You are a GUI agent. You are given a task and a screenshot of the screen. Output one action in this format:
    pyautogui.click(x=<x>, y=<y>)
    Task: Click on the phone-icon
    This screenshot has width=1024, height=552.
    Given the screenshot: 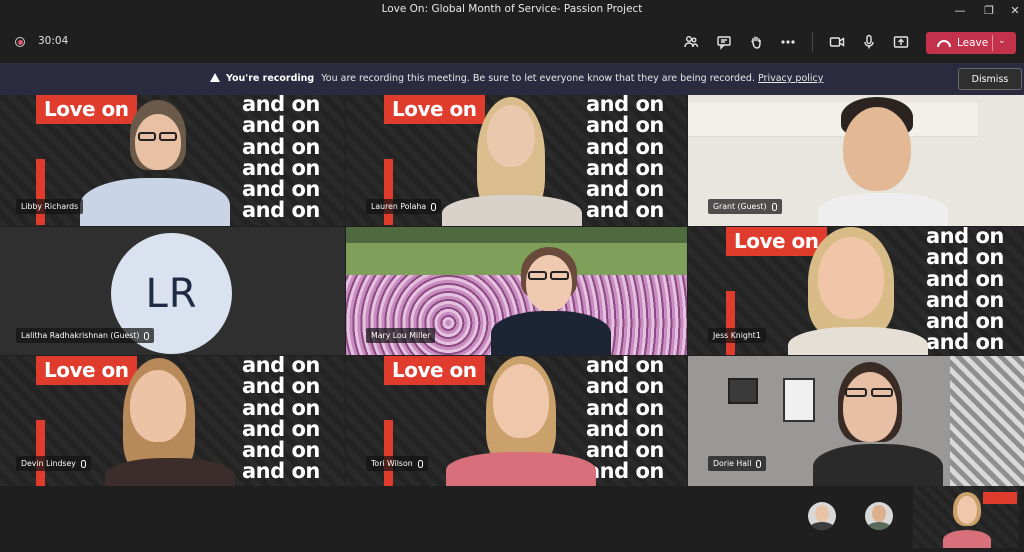 What is the action you would take?
    pyautogui.click(x=944, y=43)
    